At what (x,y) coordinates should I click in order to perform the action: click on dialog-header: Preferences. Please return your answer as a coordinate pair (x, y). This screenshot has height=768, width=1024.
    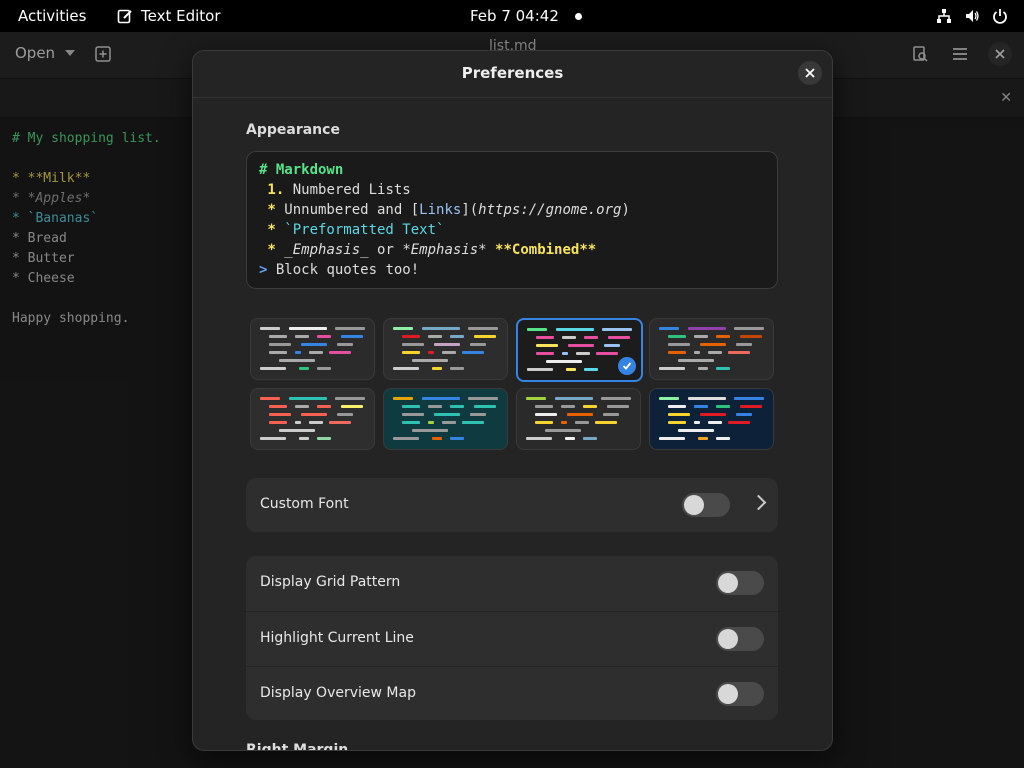
    Looking at the image, I should click on (512, 74).